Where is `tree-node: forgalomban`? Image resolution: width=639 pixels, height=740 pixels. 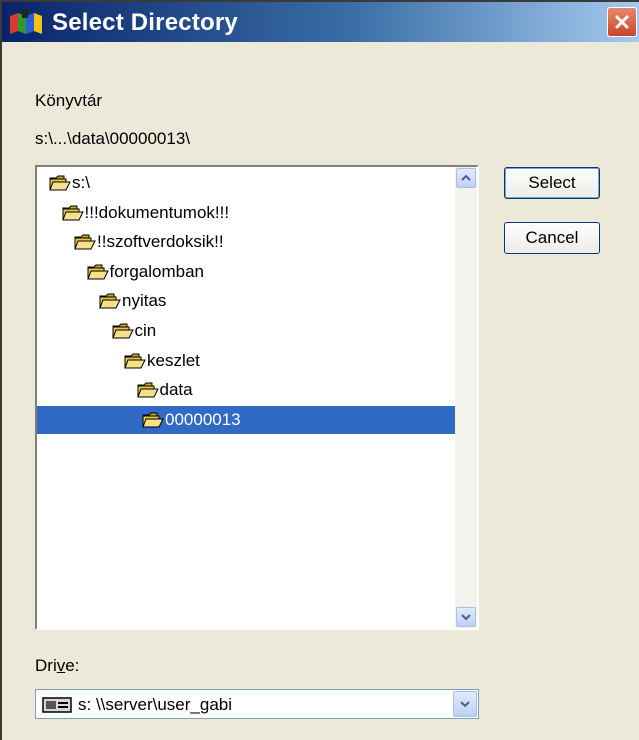 tree-node: forgalomban is located at coordinates (145, 272).